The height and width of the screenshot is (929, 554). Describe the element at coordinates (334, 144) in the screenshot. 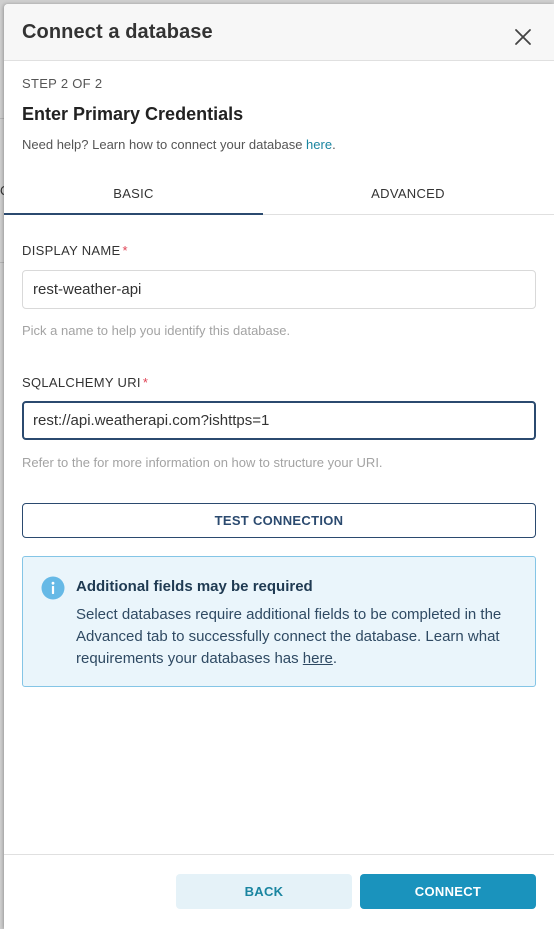

I see `help-text-suffix: .` at that location.